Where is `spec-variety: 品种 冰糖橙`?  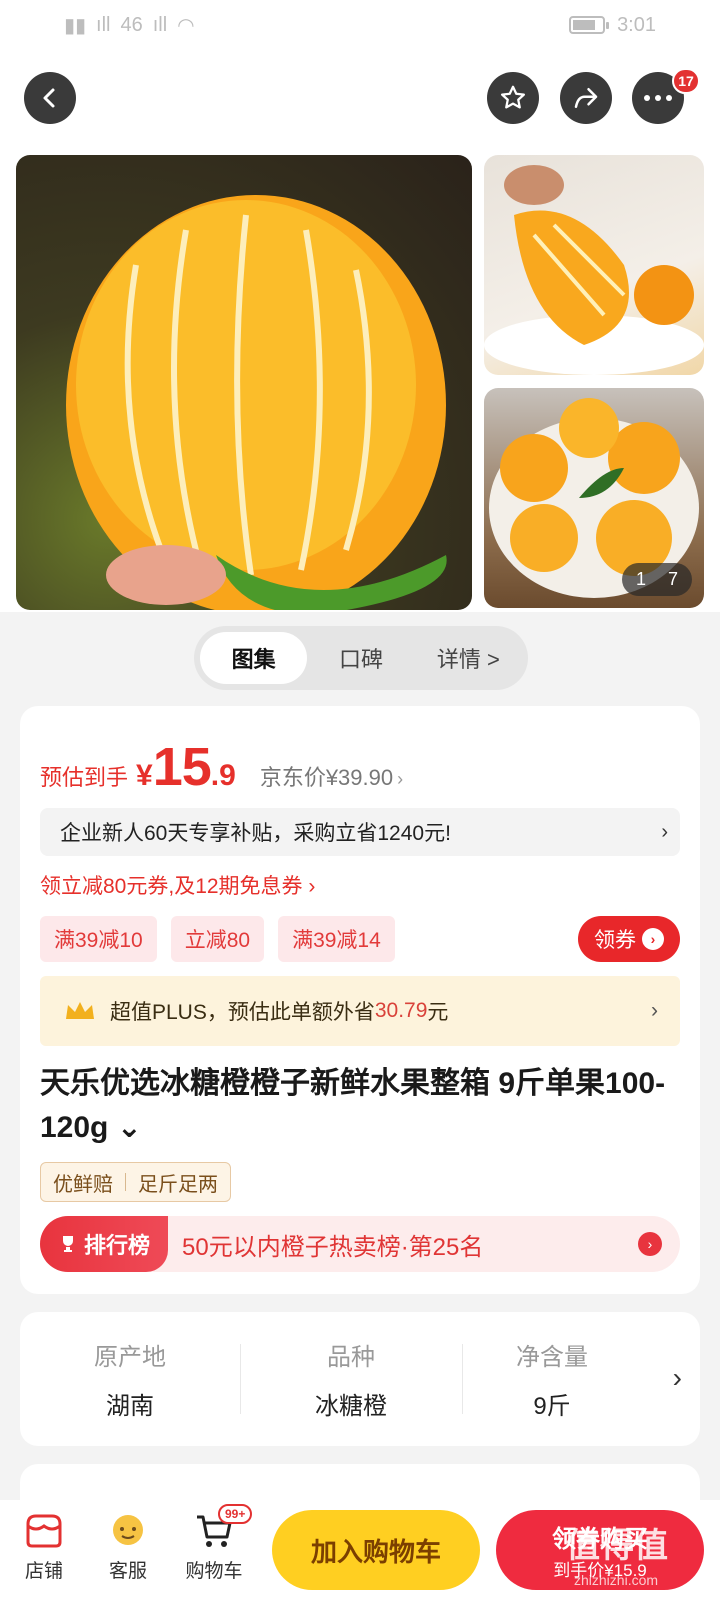 spec-variety: 品种 冰糖橙 is located at coordinates (351, 1379).